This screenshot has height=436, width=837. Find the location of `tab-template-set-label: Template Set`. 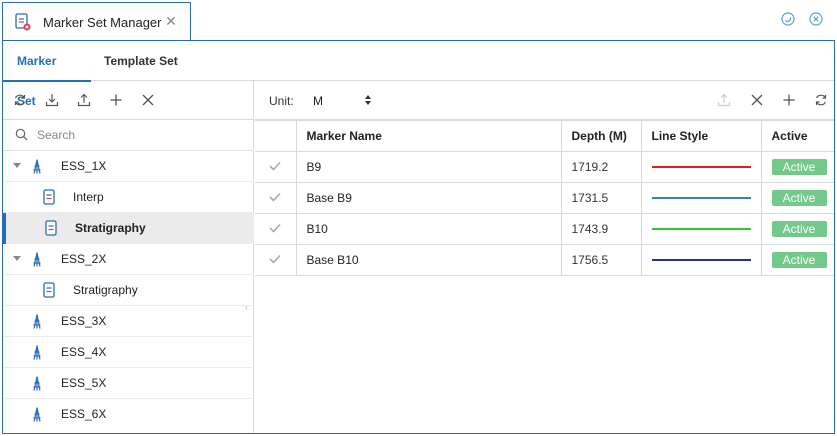

tab-template-set-label: Template Set is located at coordinates (141, 61).